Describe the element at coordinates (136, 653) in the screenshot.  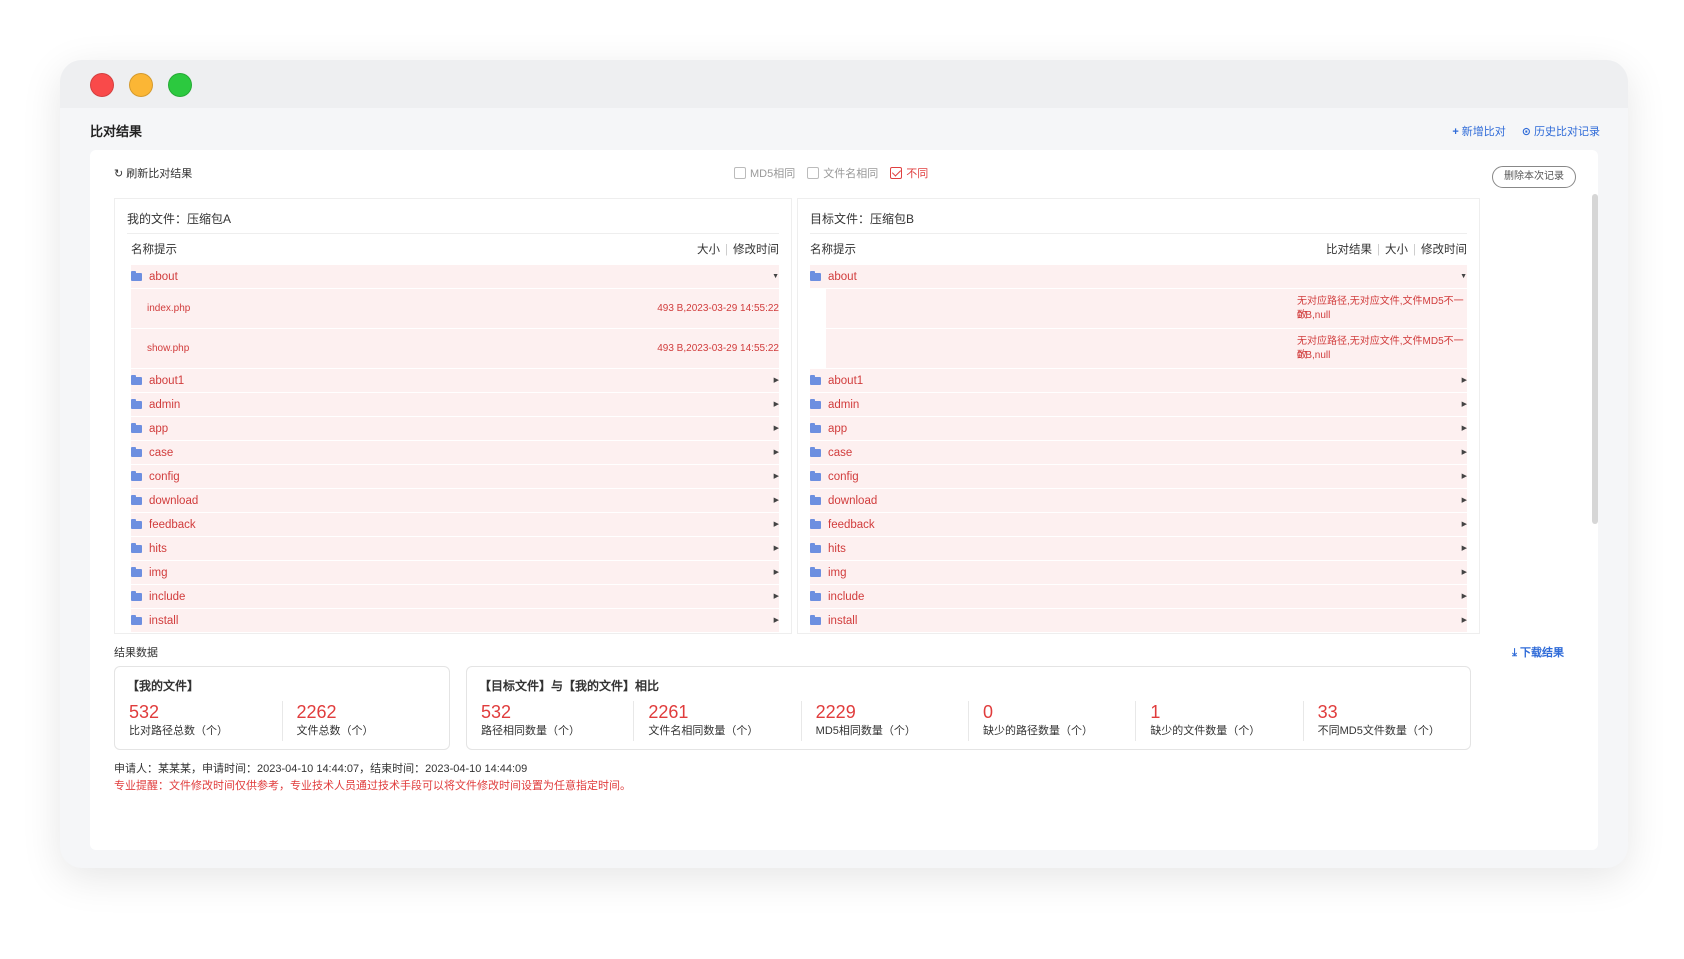
I see `result-heading: 结果数据` at that location.